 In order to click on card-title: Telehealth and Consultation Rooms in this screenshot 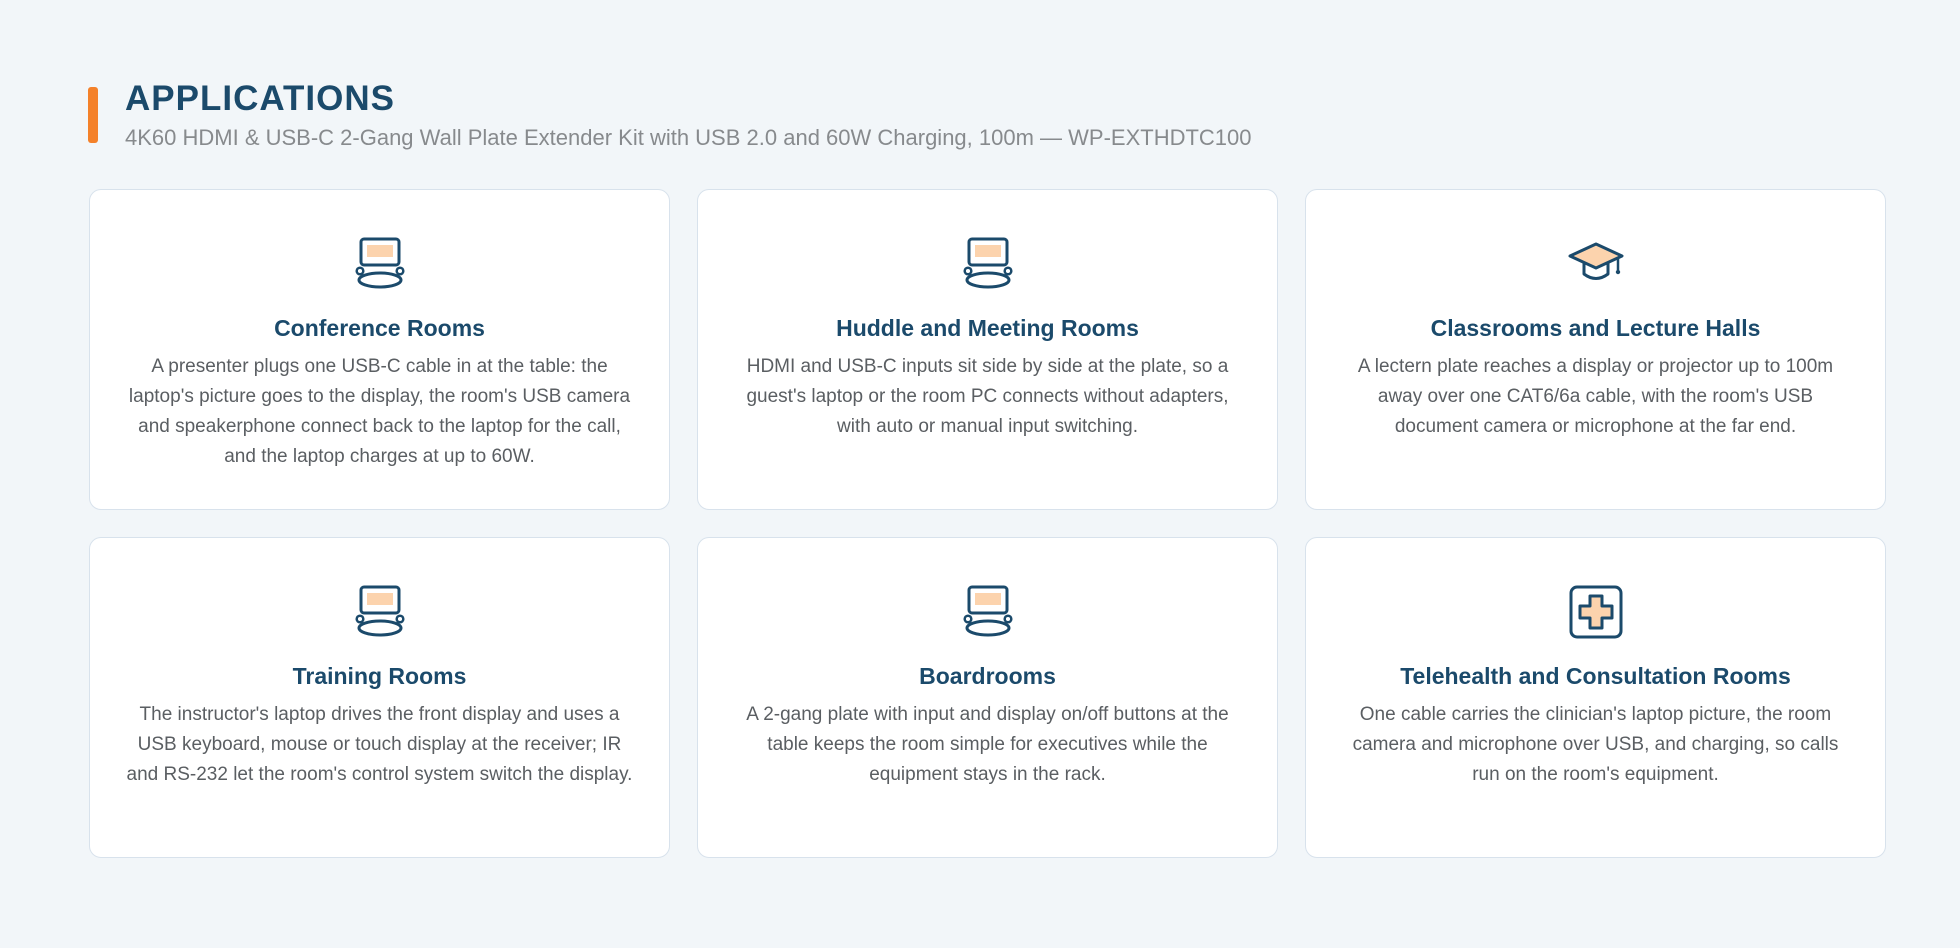, I will do `click(1595, 676)`.